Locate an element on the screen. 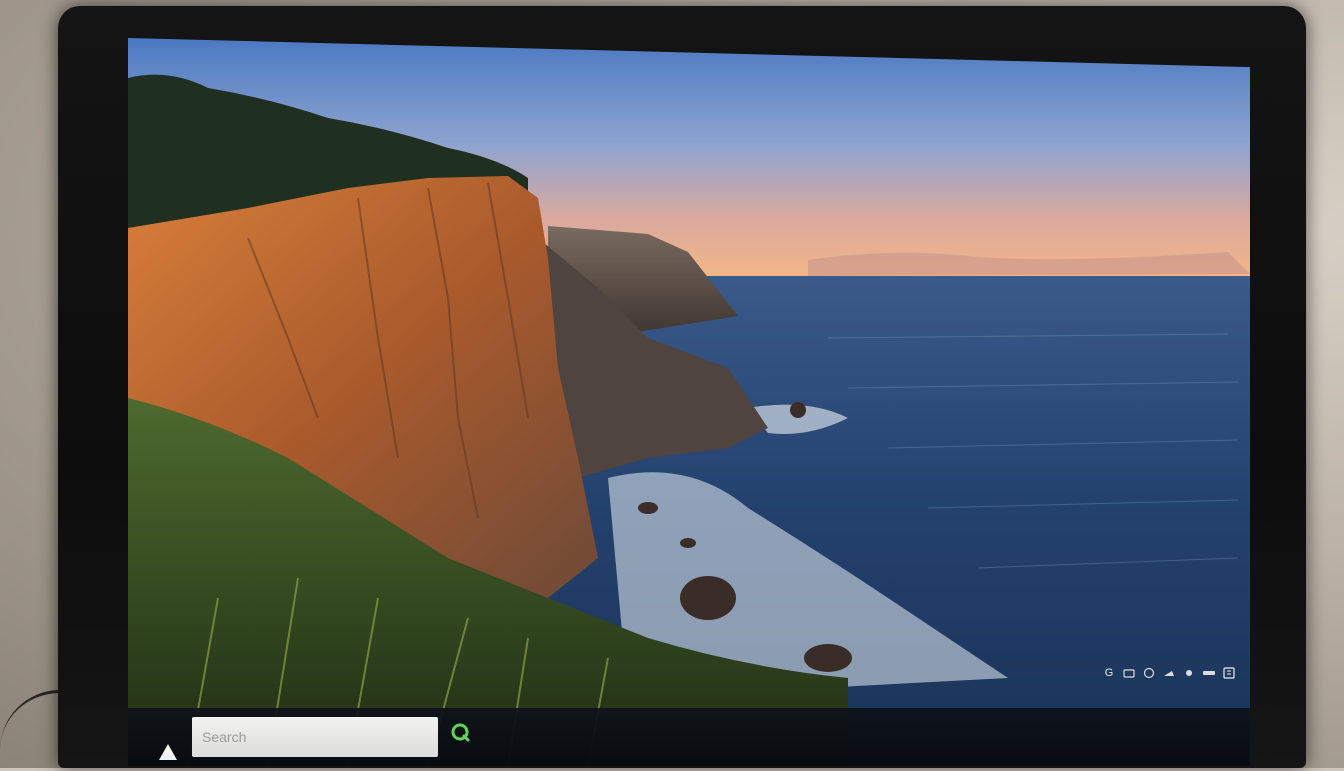 This screenshot has width=1344, height=771. display-icon is located at coordinates (1169, 673).